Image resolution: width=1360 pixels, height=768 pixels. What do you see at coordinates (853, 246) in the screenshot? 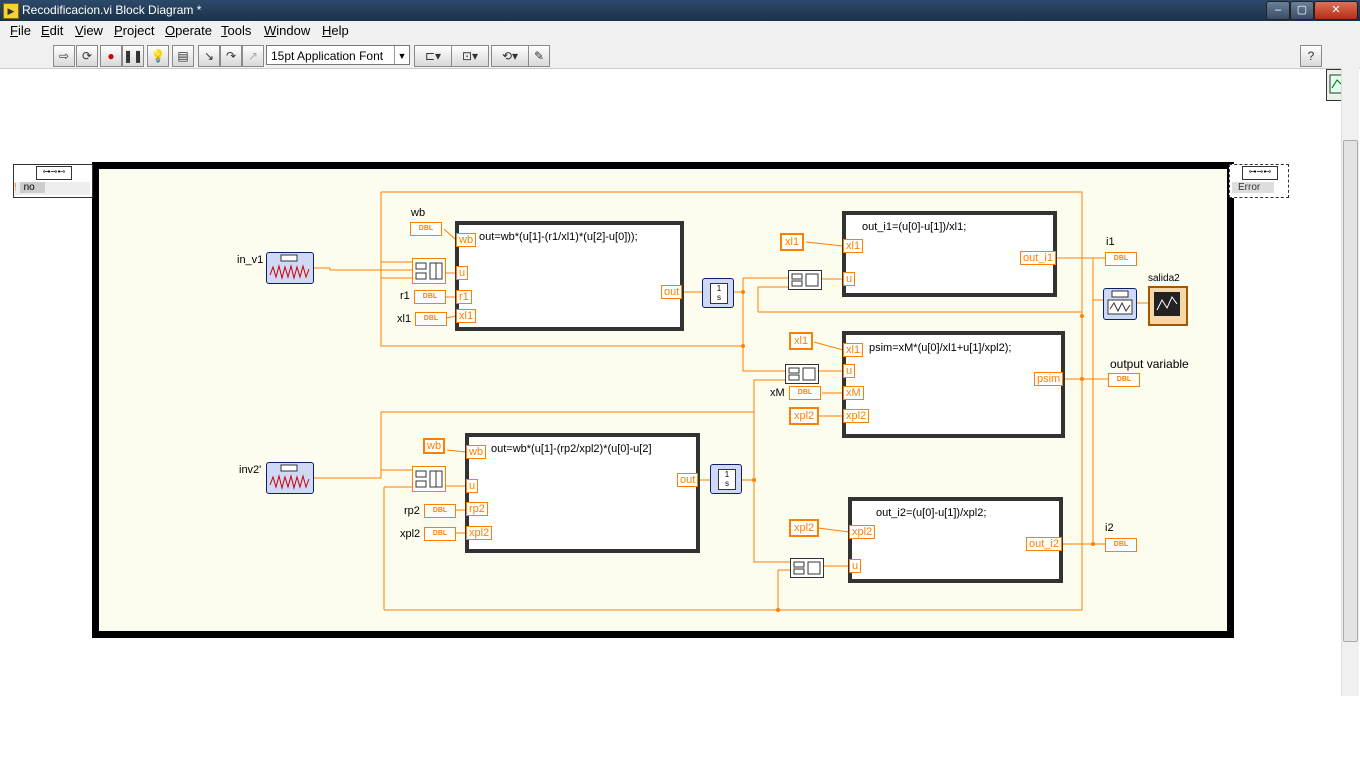
I see `formula-3-input-xl1: xl1` at bounding box center [853, 246].